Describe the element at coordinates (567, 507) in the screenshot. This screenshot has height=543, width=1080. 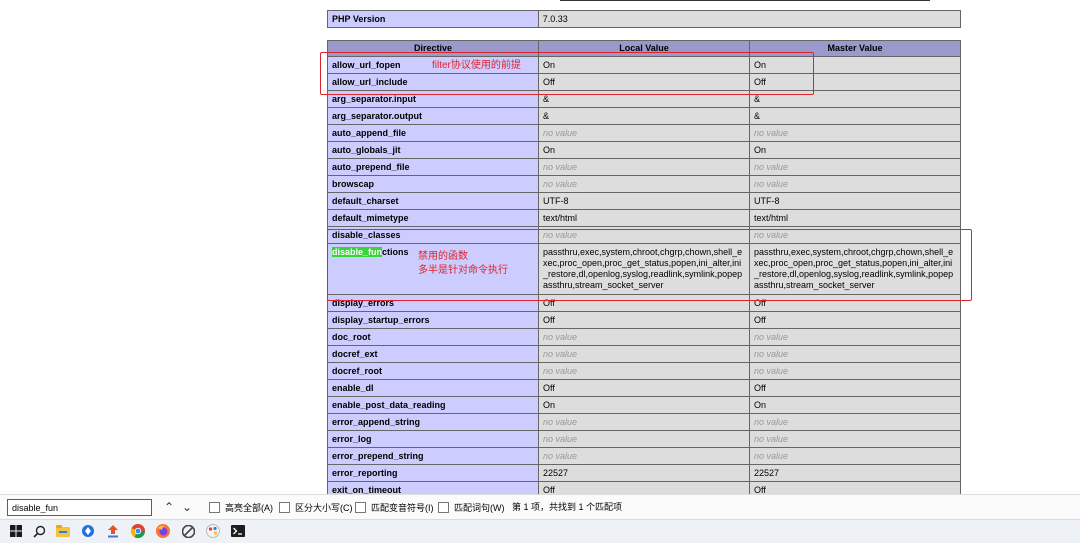
I see `find-status: 第 1 项，共找到 1 个匹配项` at that location.